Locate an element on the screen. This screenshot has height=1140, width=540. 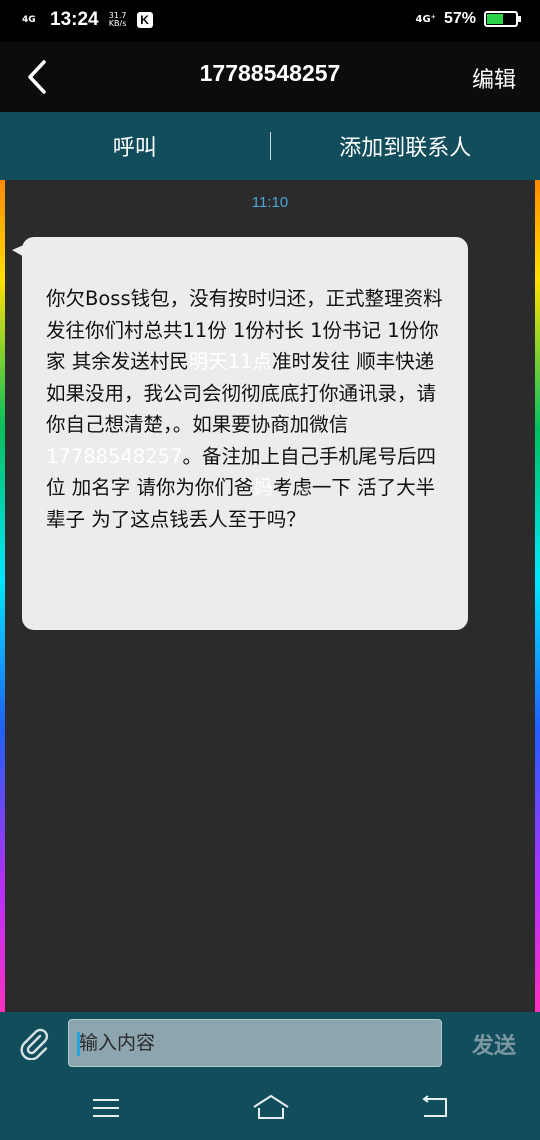
message-input is located at coordinates (255, 1043).